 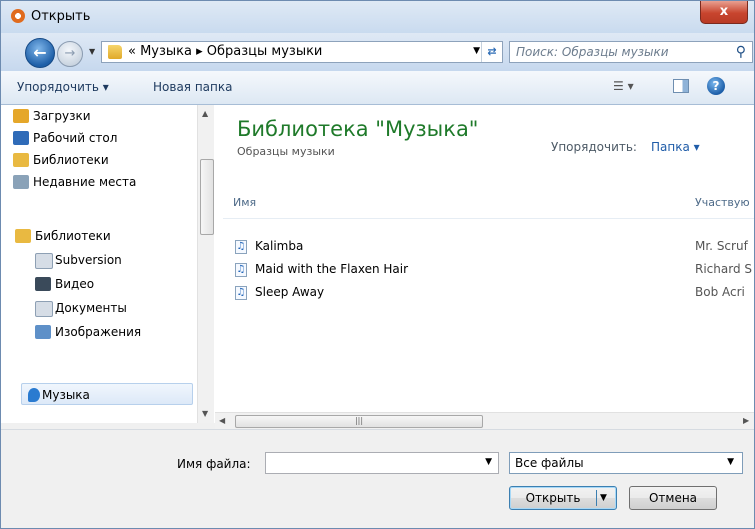 I want to click on scroll-left-icon: ◀, so click(x=222, y=420).